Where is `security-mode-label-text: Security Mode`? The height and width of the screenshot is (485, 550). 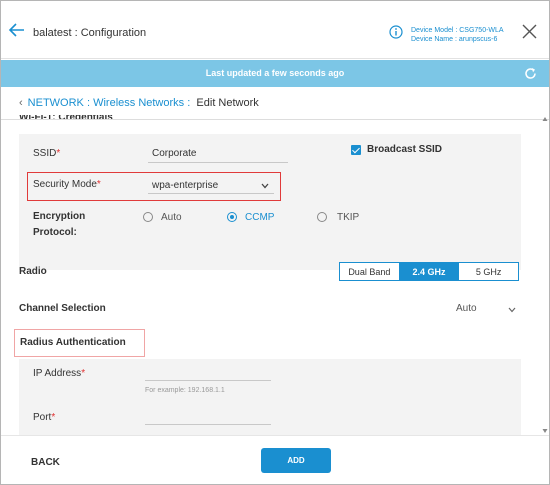 security-mode-label-text: Security Mode is located at coordinates (65, 184).